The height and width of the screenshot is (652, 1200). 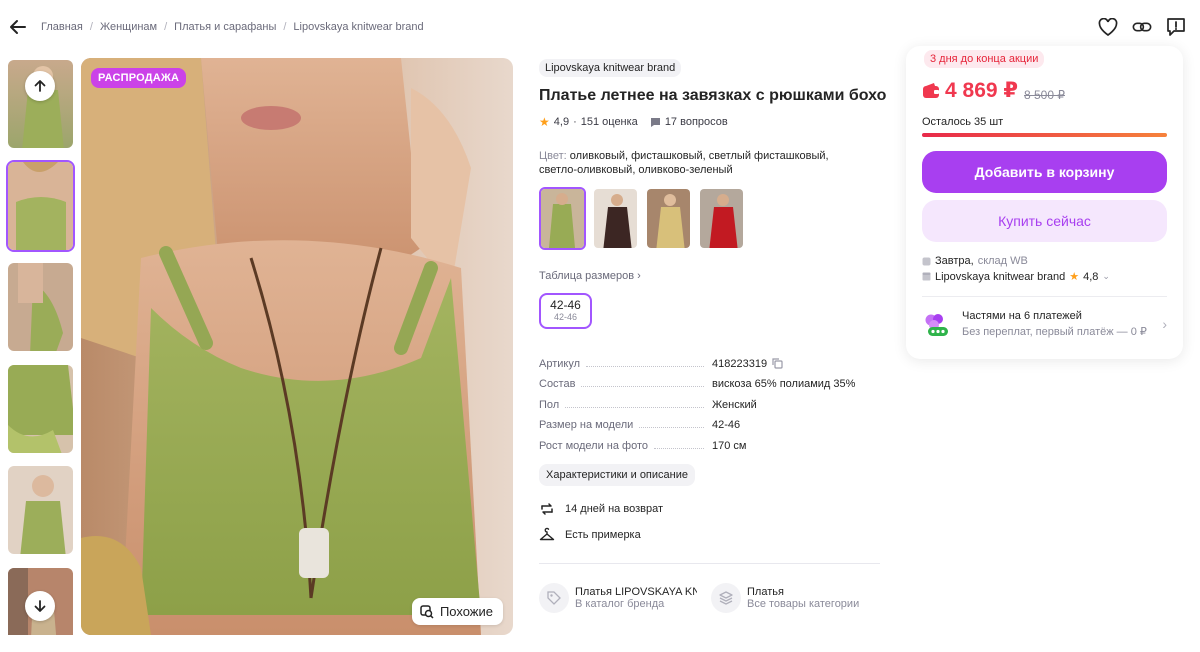 What do you see at coordinates (128, 27) in the screenshot?
I see `breadcrumb-women: Женщинам` at bounding box center [128, 27].